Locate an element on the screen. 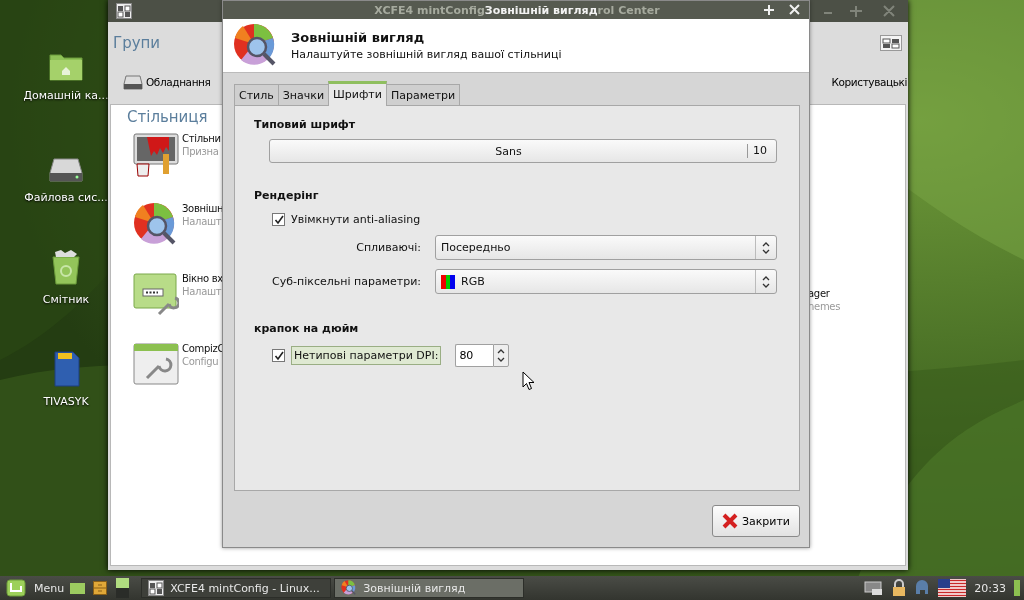  tab: Стиль is located at coordinates (256, 94).